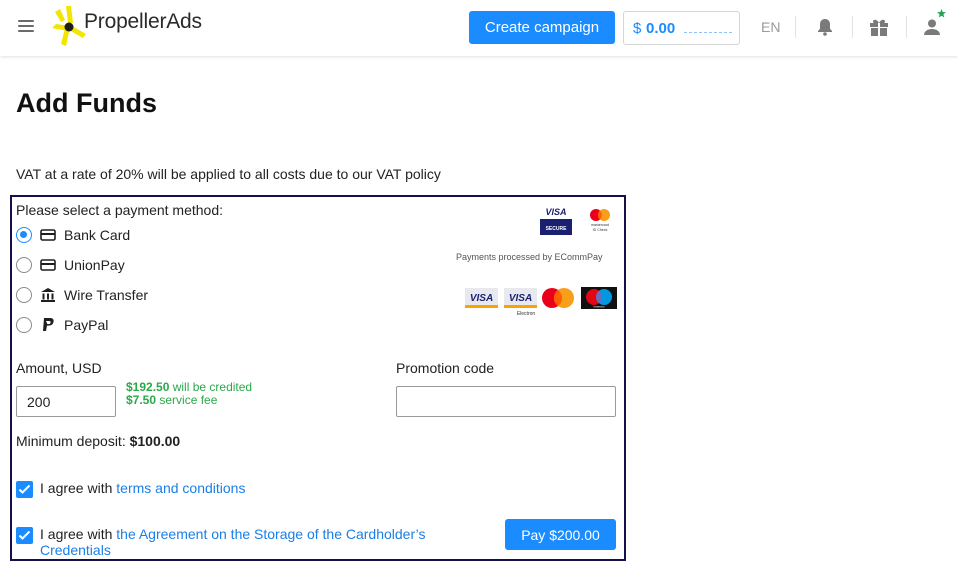 The height and width of the screenshot is (582, 958). I want to click on amount-label: Amount, USD, so click(59, 368).